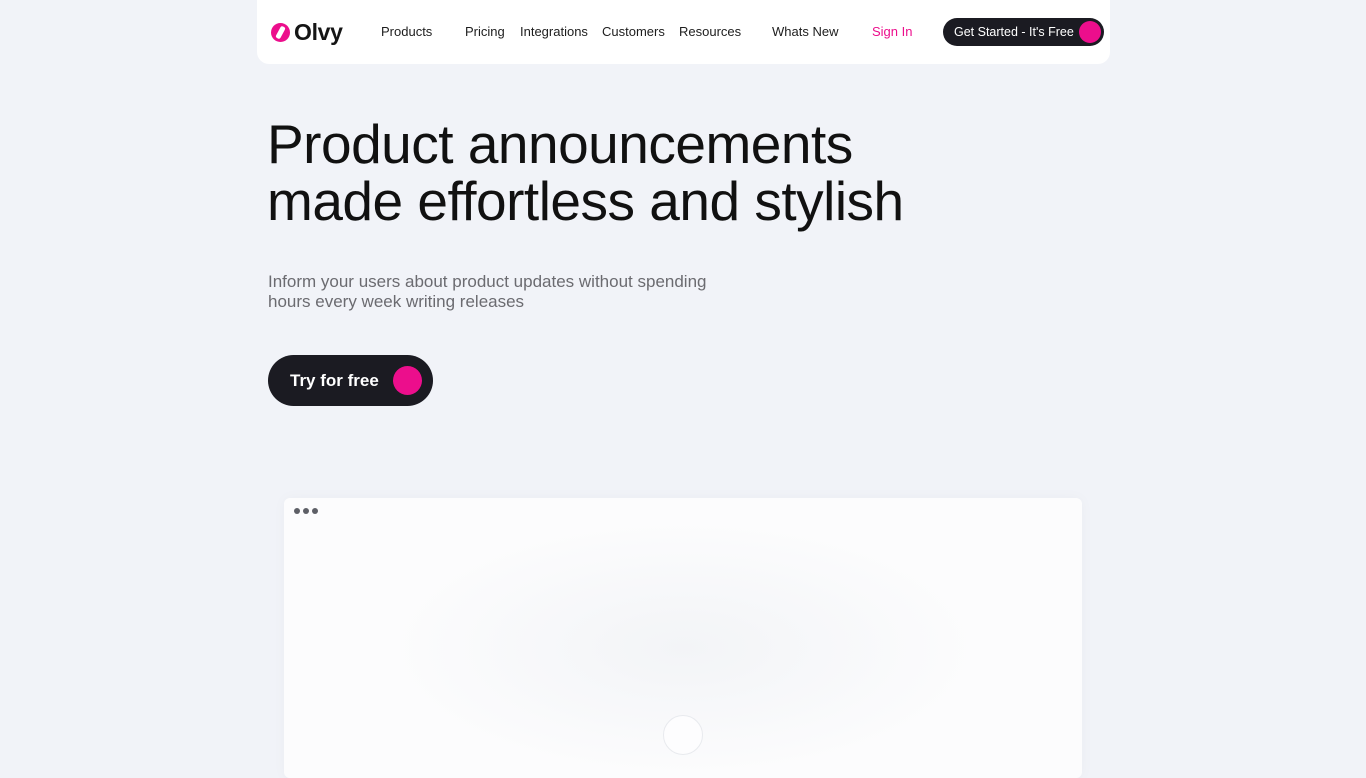  What do you see at coordinates (554, 32) in the screenshot?
I see `nav-integrations: Integrations` at bounding box center [554, 32].